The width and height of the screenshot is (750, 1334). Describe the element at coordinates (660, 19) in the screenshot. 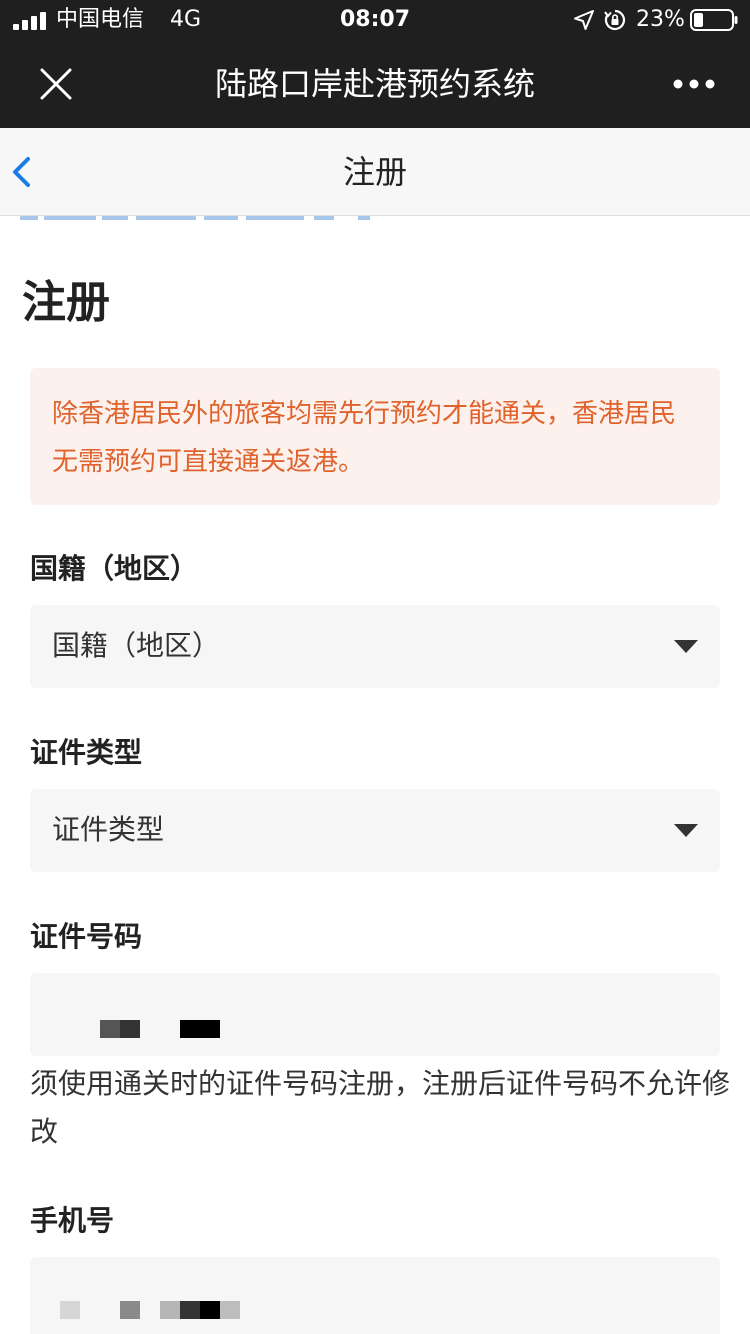

I see `battery-percent: 23%` at that location.